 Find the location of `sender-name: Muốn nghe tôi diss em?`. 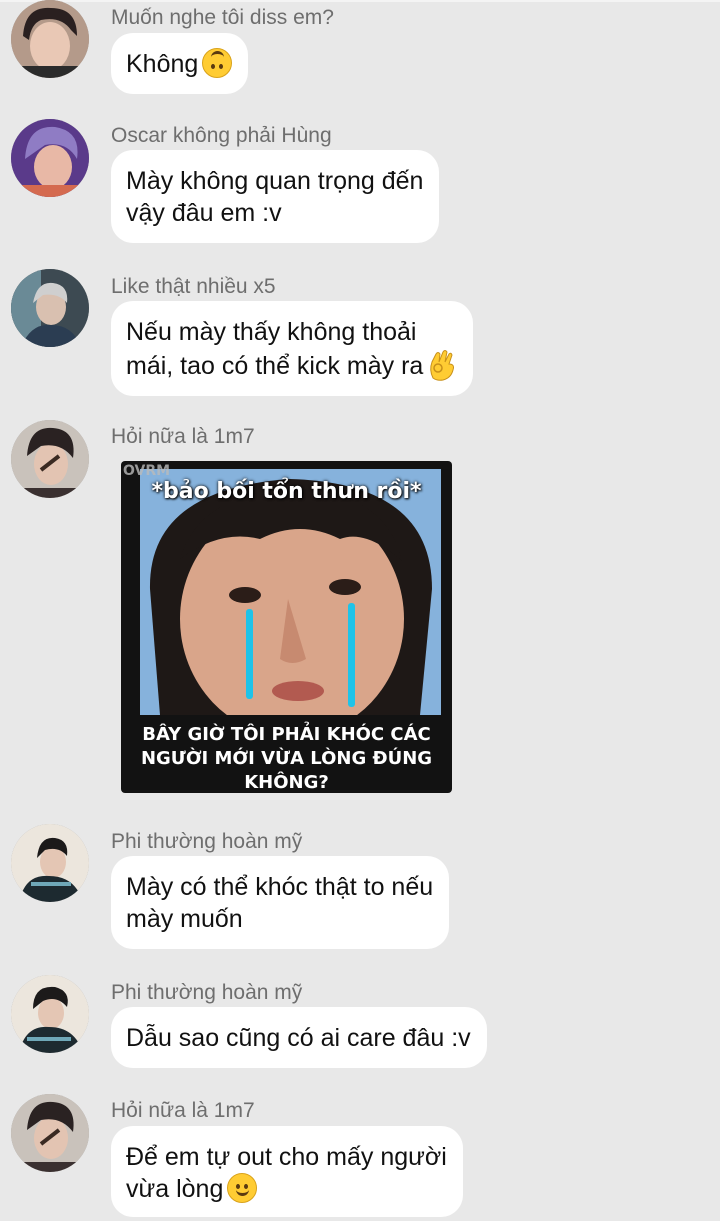

sender-name: Muốn nghe tôi diss em? is located at coordinates (222, 17).